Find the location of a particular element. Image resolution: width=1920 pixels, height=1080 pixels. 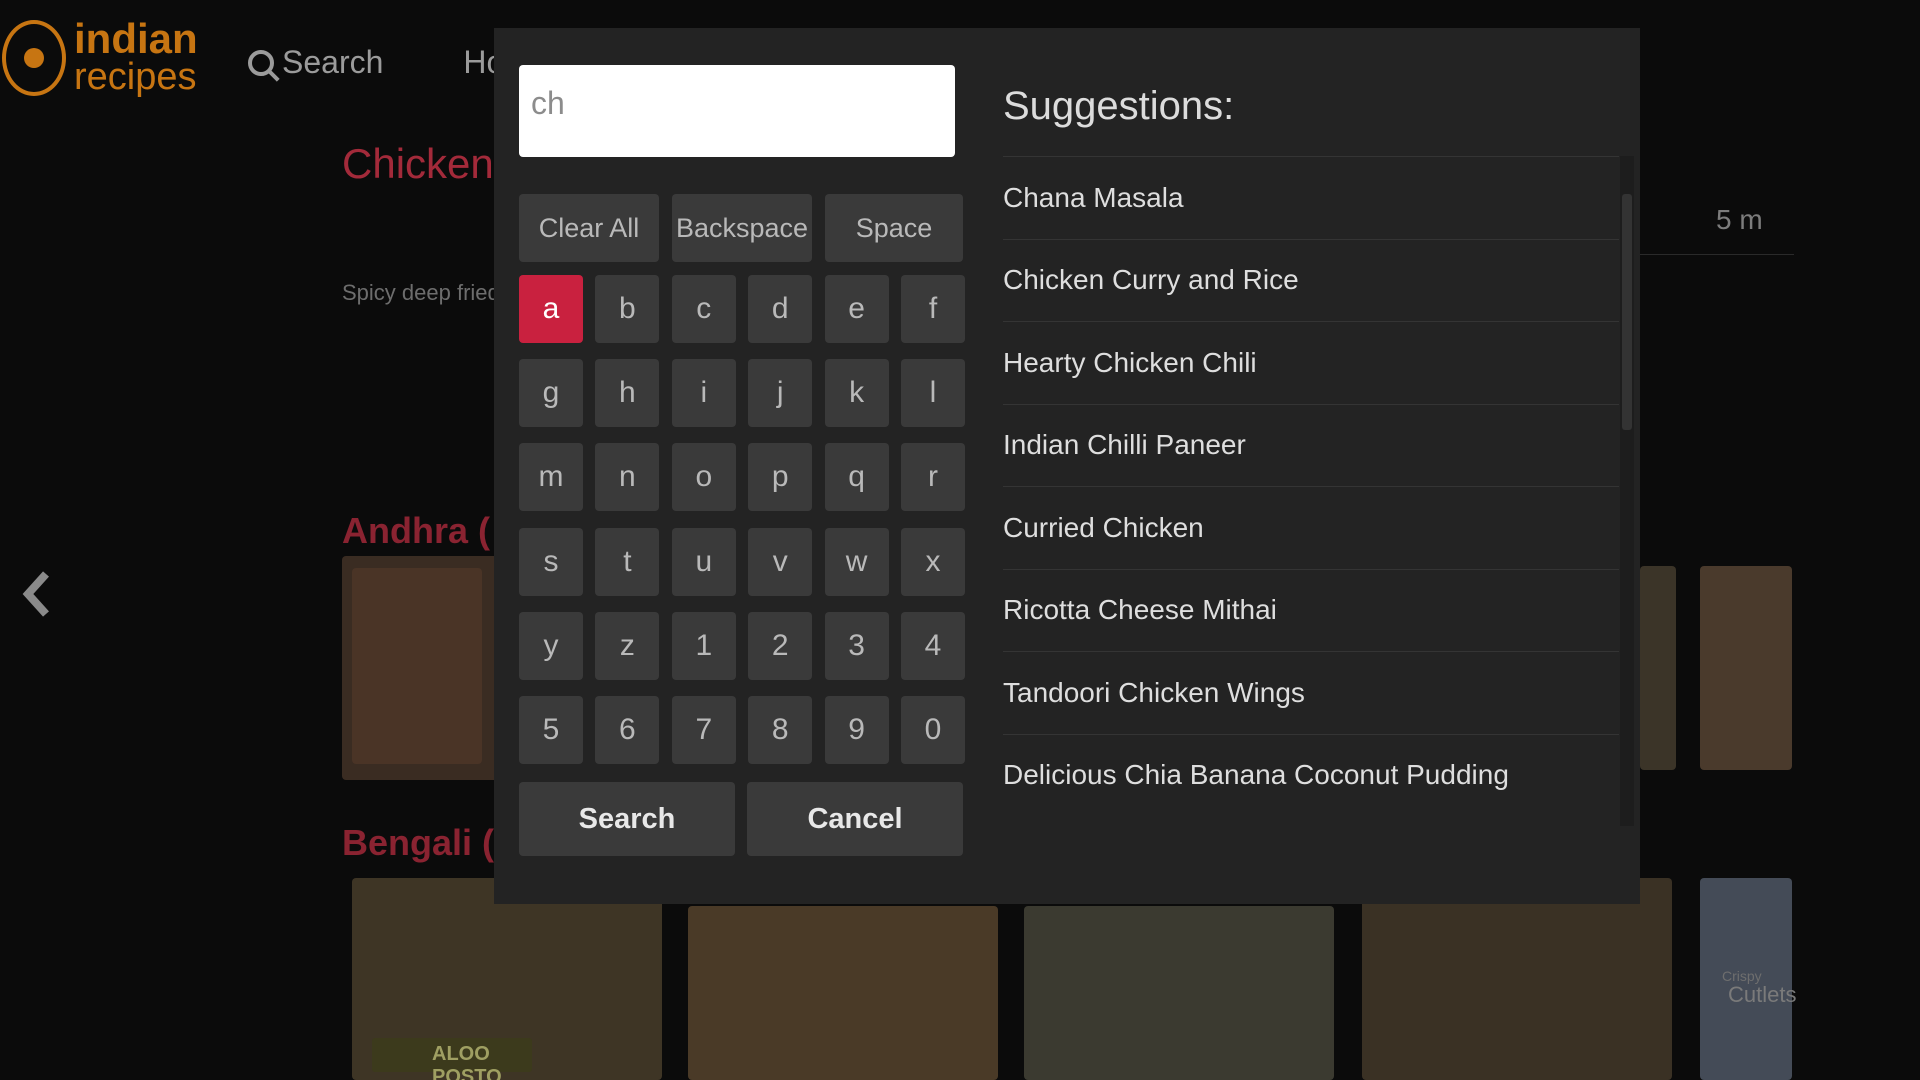

nav-search-label: Search is located at coordinates (333, 62).